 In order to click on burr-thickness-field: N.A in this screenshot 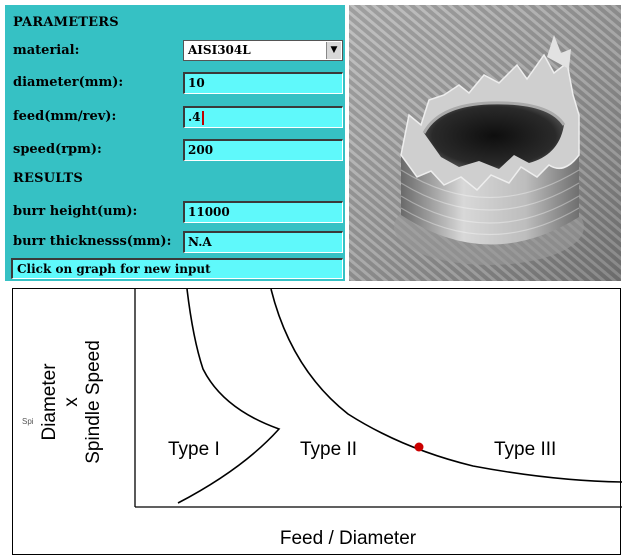, I will do `click(263, 242)`.